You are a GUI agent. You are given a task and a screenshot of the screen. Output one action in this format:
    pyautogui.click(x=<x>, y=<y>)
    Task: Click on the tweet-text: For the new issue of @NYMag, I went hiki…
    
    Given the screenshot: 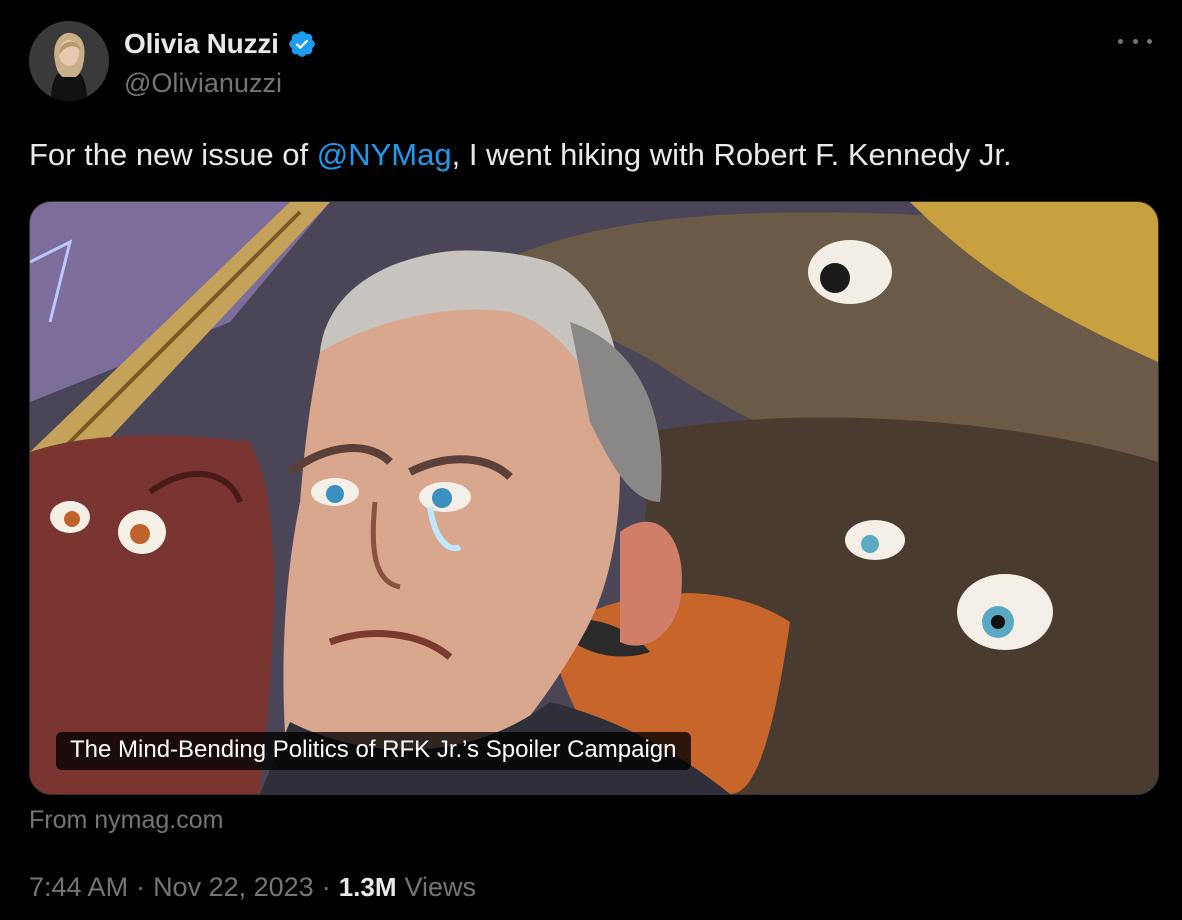 What is the action you would take?
    pyautogui.click(x=520, y=155)
    